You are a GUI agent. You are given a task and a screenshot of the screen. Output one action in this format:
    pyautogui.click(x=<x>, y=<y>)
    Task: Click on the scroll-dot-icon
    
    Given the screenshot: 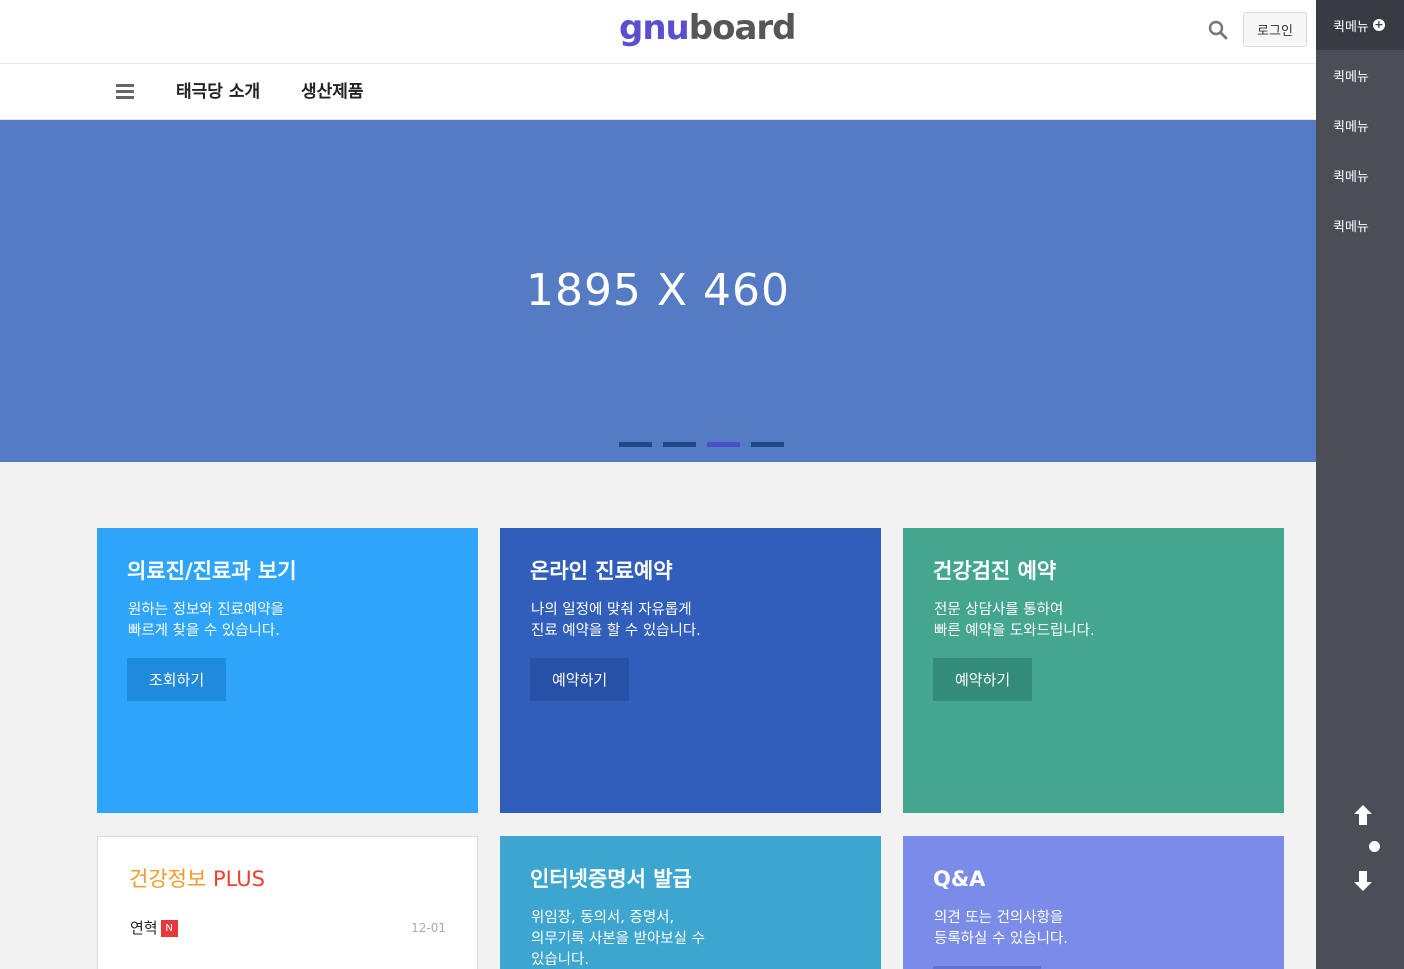 What is the action you would take?
    pyautogui.click(x=1374, y=846)
    